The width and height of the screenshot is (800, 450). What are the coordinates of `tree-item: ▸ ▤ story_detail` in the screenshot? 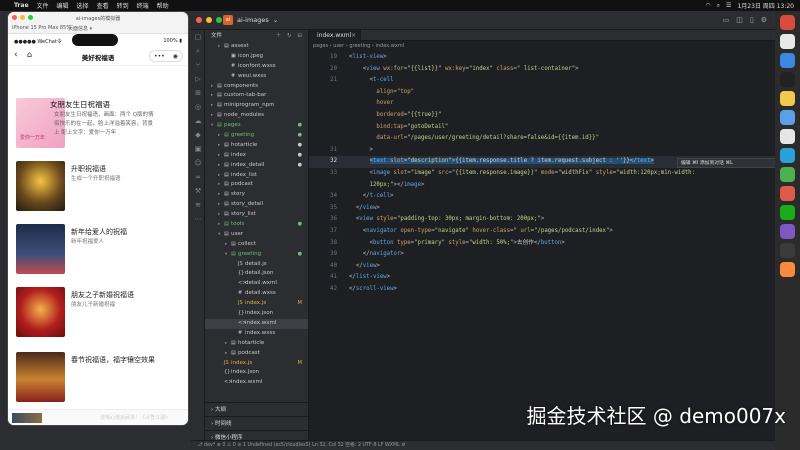 It's located at (256, 205).